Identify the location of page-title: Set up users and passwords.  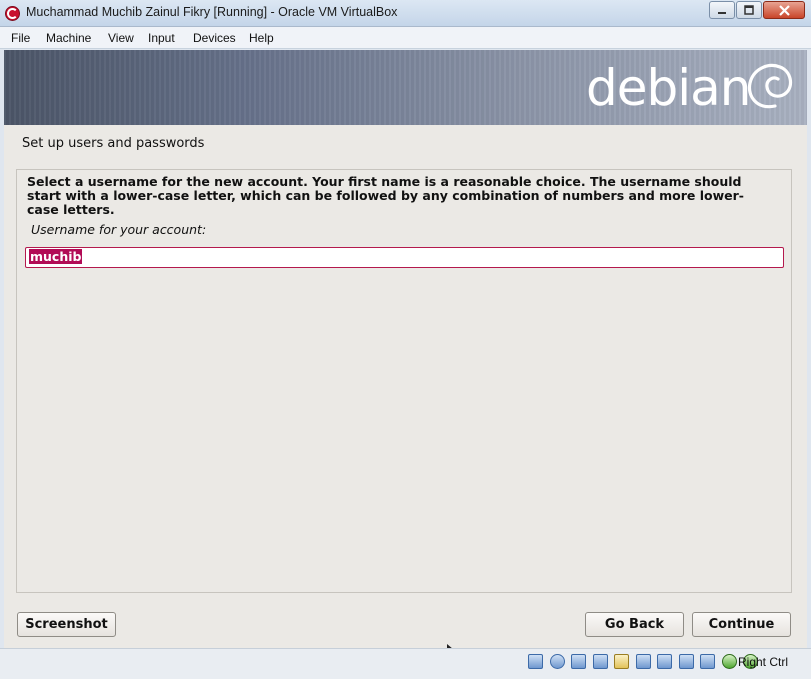
(113, 143).